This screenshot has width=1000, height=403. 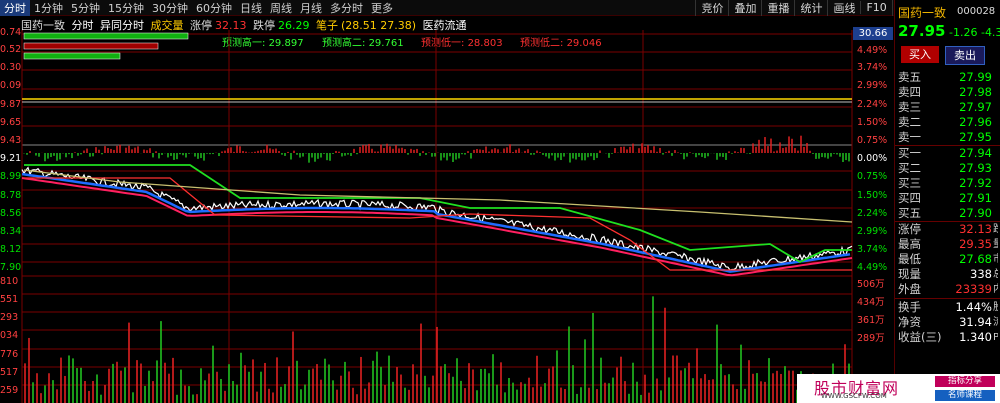 I want to click on bid-row: 买四 27.91, so click(x=948, y=198).